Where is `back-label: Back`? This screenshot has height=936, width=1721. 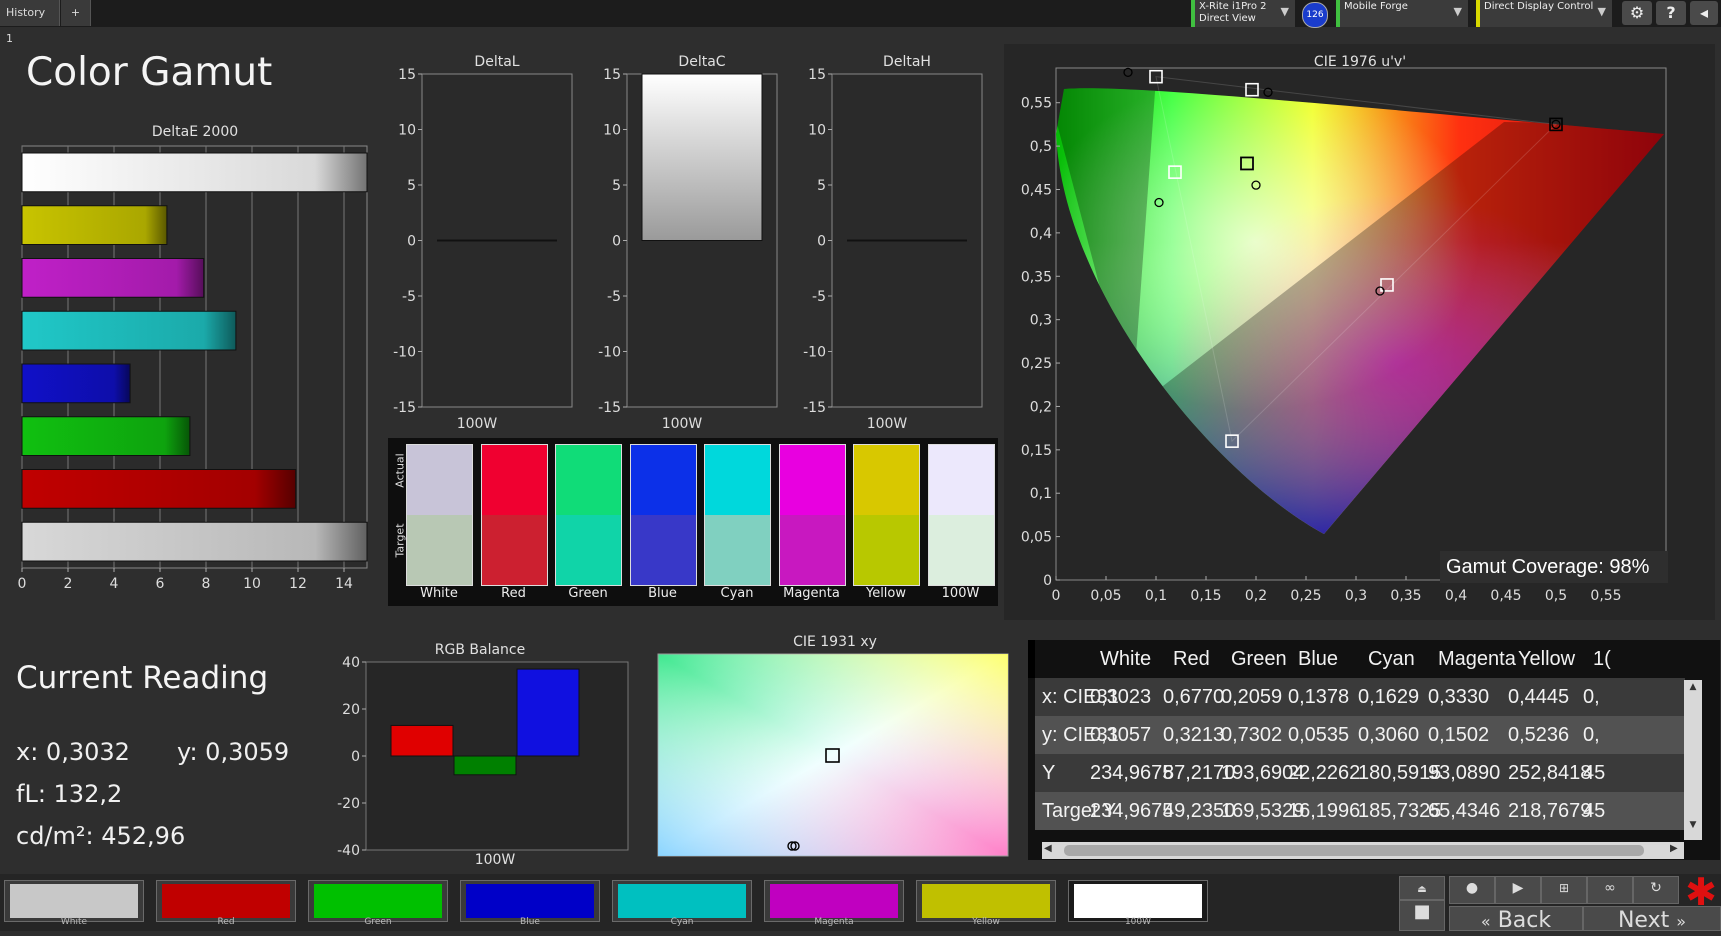 back-label: Back is located at coordinates (1524, 920).